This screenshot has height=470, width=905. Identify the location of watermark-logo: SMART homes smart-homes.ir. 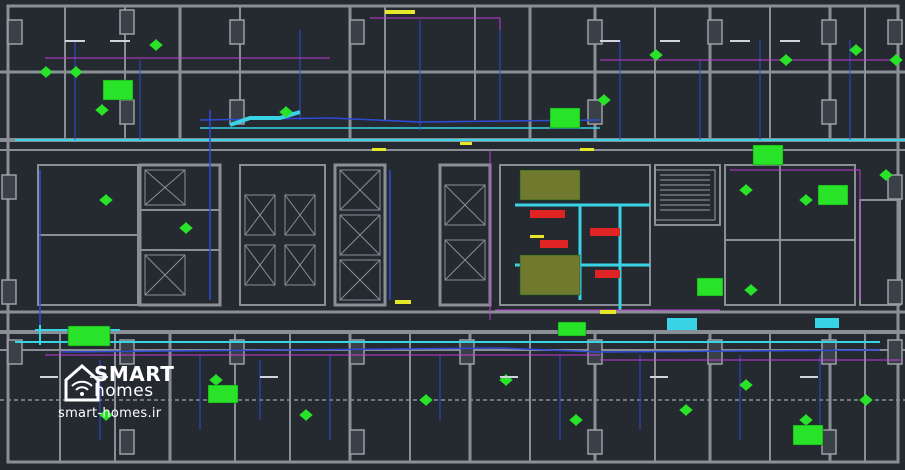
(118, 393).